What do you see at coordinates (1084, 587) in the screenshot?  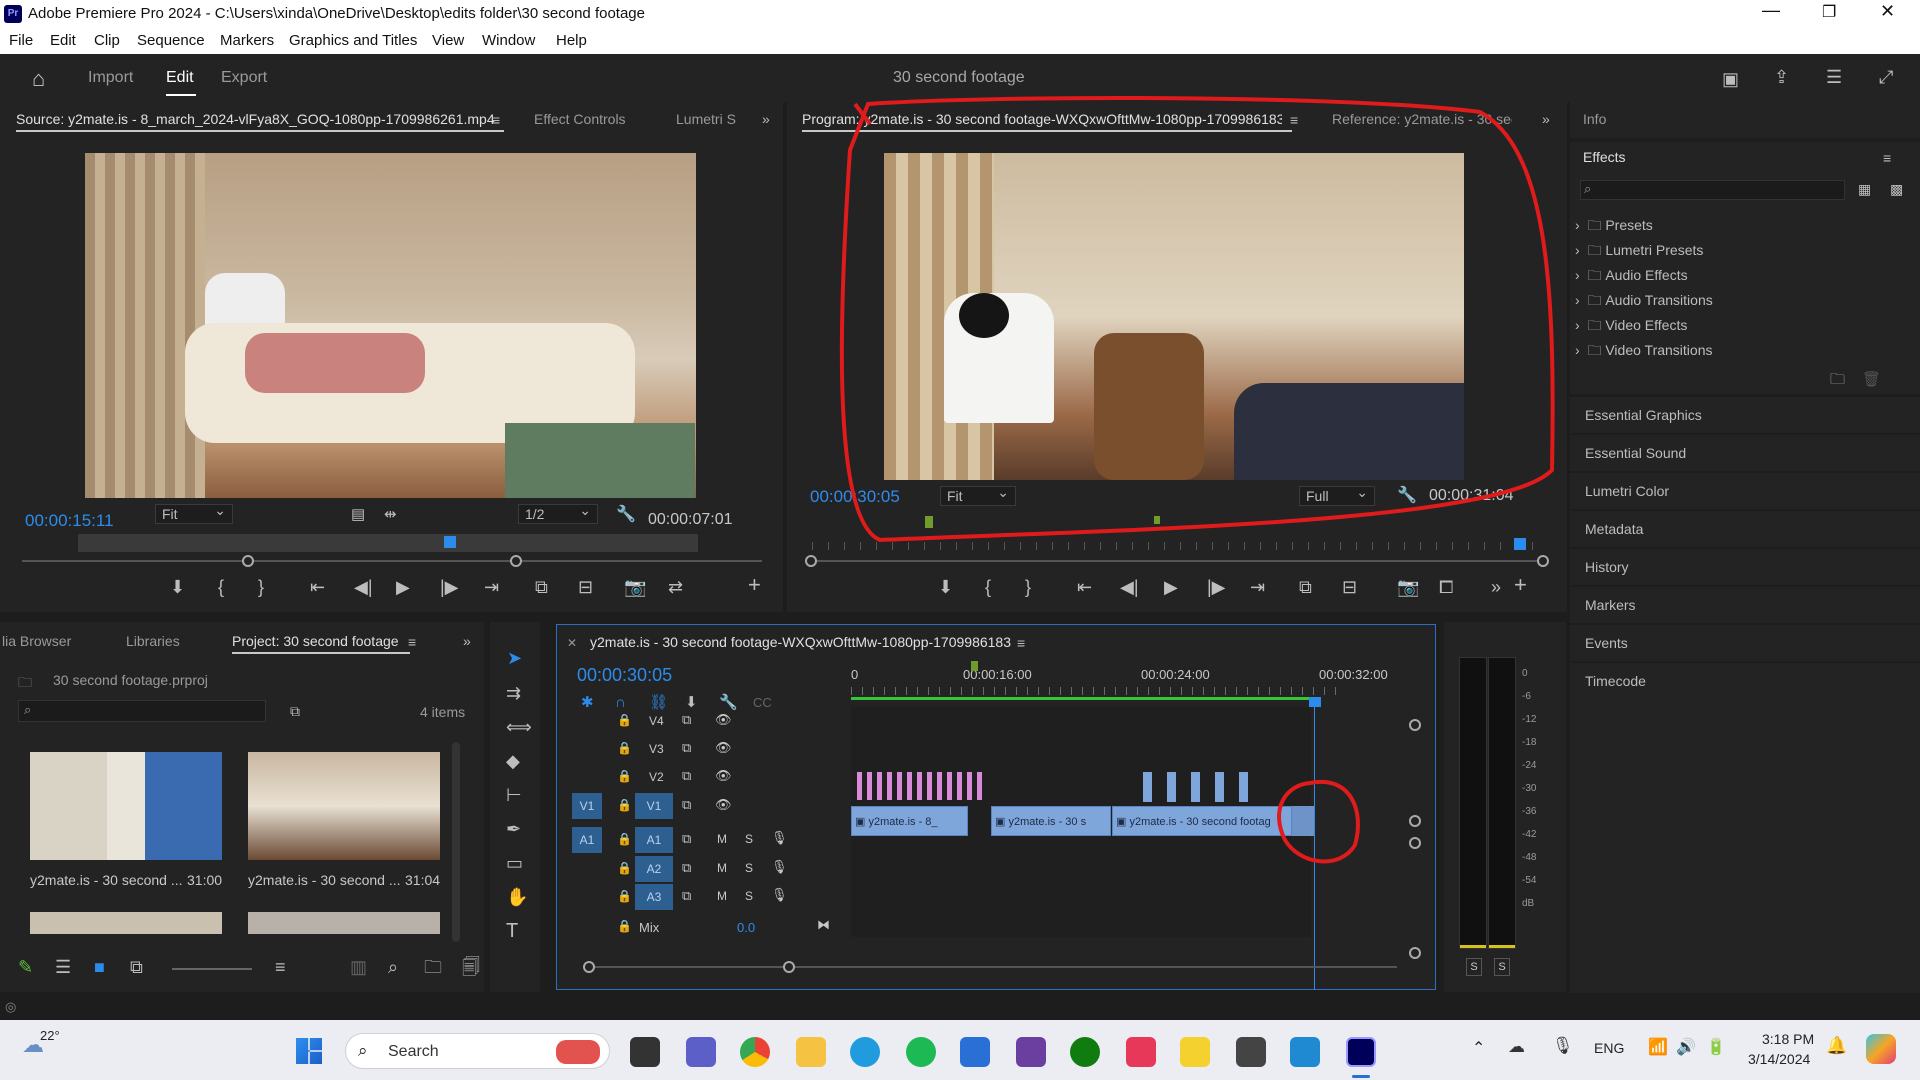 I see `program-go-to-in-icon: ⇤` at bounding box center [1084, 587].